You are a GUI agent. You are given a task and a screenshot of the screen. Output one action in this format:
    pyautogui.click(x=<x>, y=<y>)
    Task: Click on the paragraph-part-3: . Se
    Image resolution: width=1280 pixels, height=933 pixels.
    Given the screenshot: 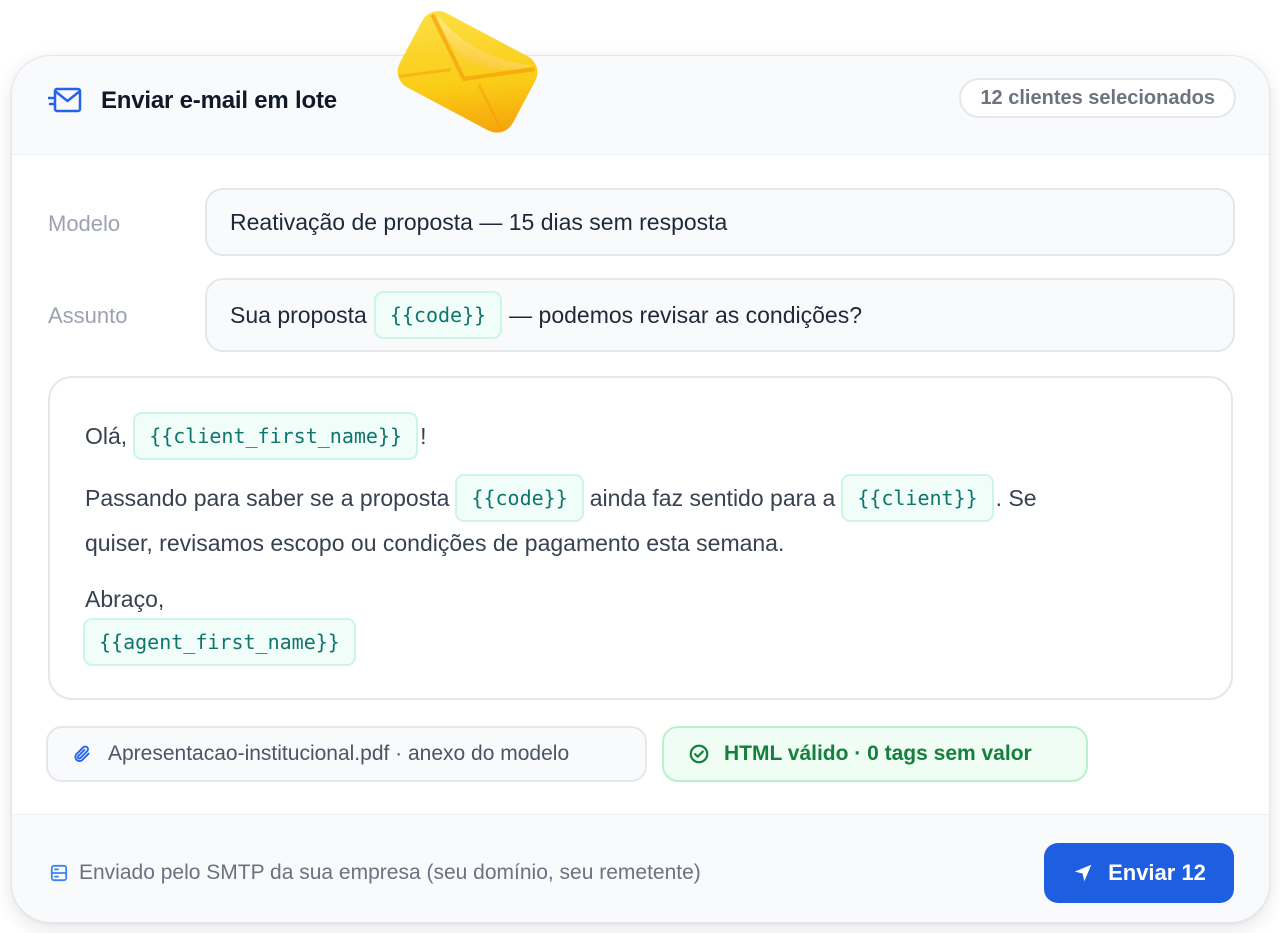 What is the action you would take?
    pyautogui.click(x=1016, y=497)
    